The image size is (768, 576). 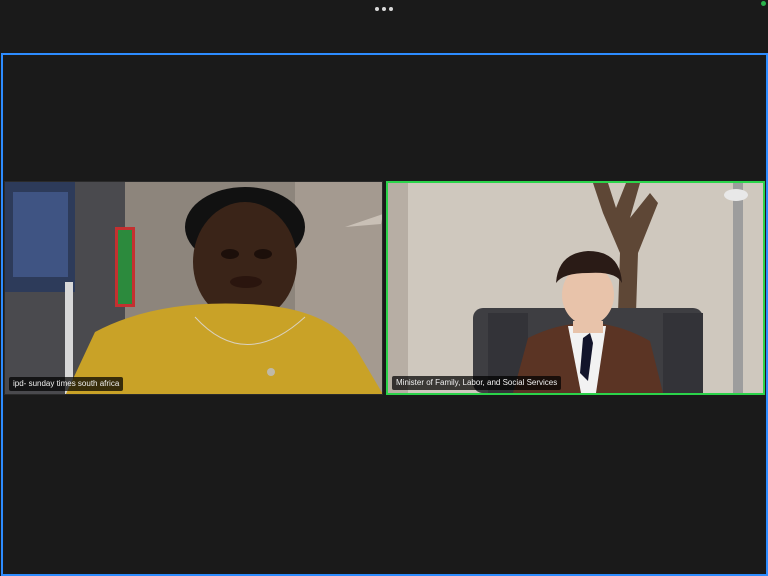 I want to click on top-toolbar, so click(x=384, y=26).